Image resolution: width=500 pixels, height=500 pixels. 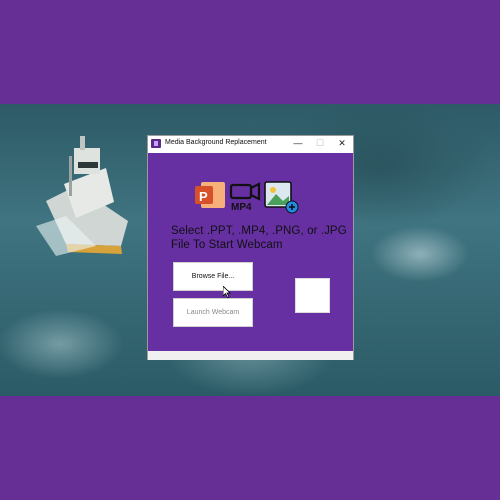 What do you see at coordinates (213, 312) in the screenshot?
I see `launch-webcam-button: Launch Webcam` at bounding box center [213, 312].